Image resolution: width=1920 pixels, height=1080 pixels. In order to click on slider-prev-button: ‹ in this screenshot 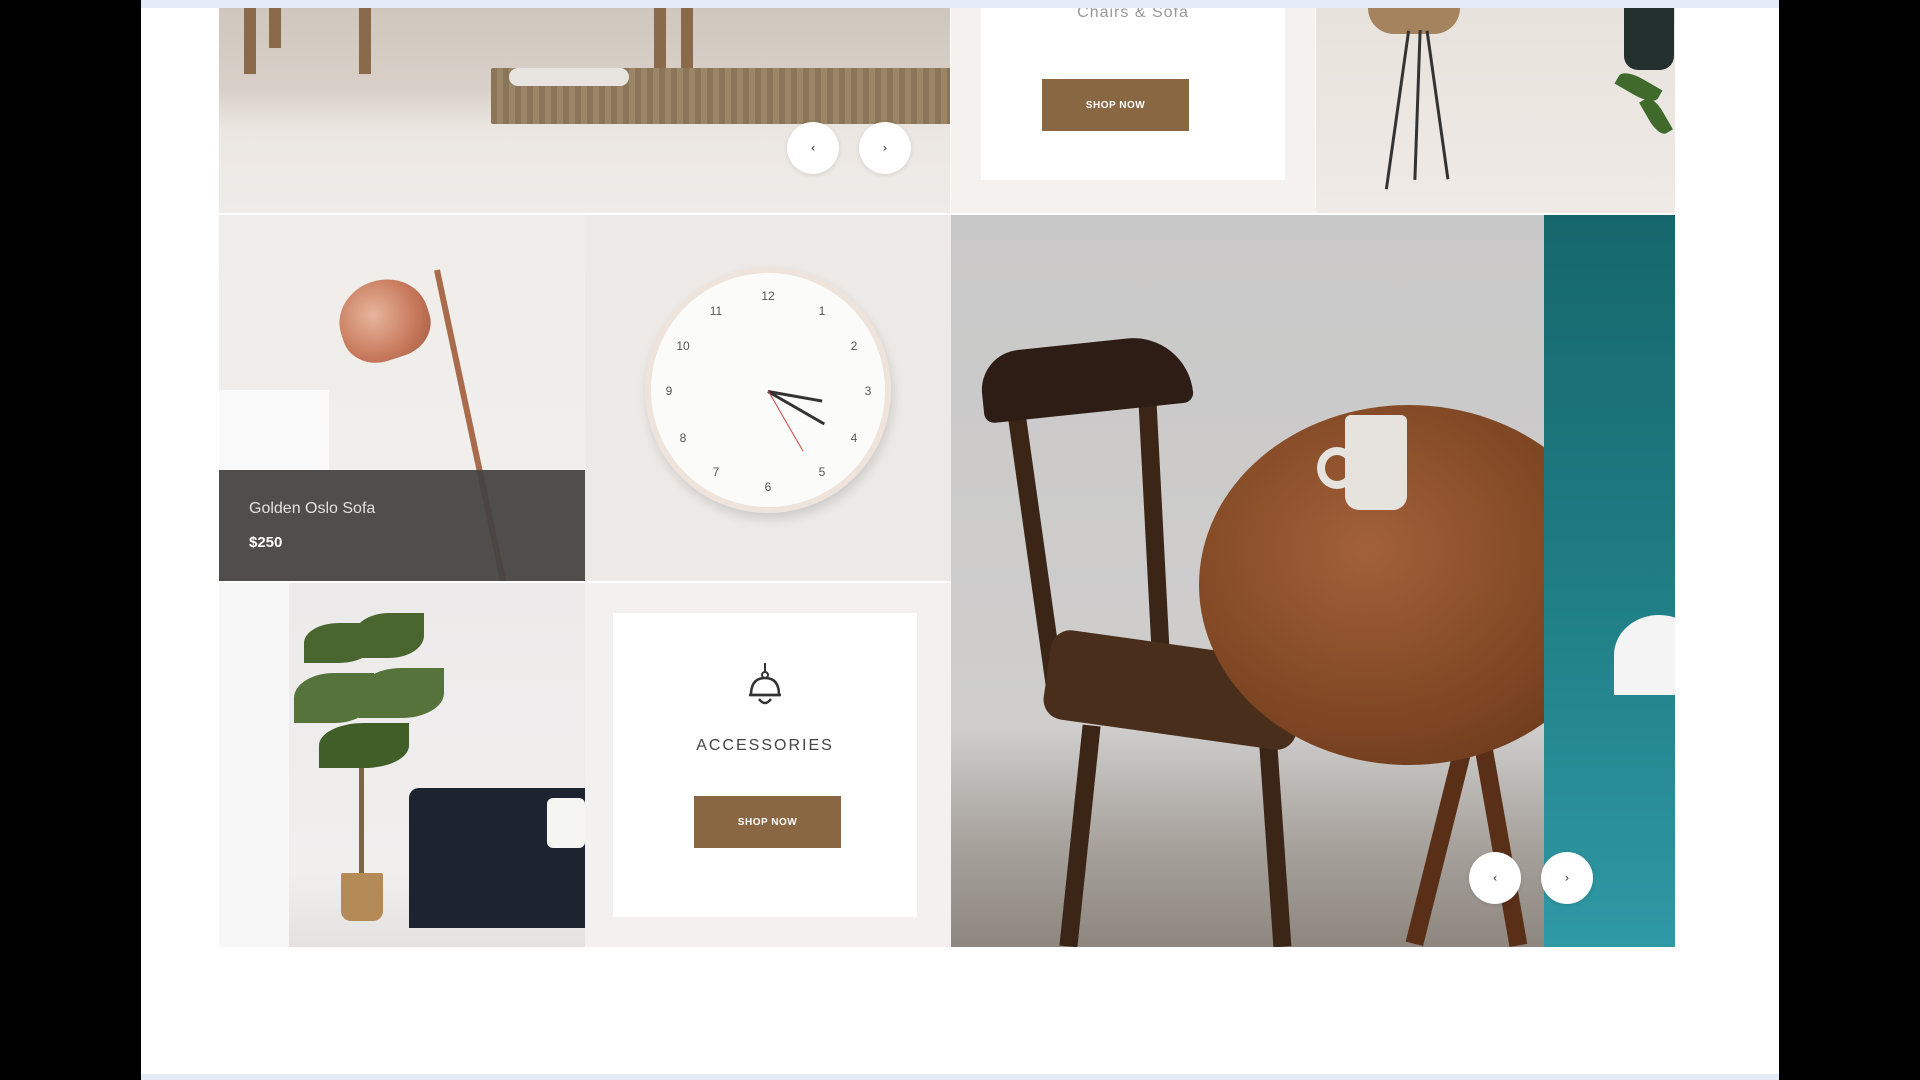, I will do `click(1495, 878)`.